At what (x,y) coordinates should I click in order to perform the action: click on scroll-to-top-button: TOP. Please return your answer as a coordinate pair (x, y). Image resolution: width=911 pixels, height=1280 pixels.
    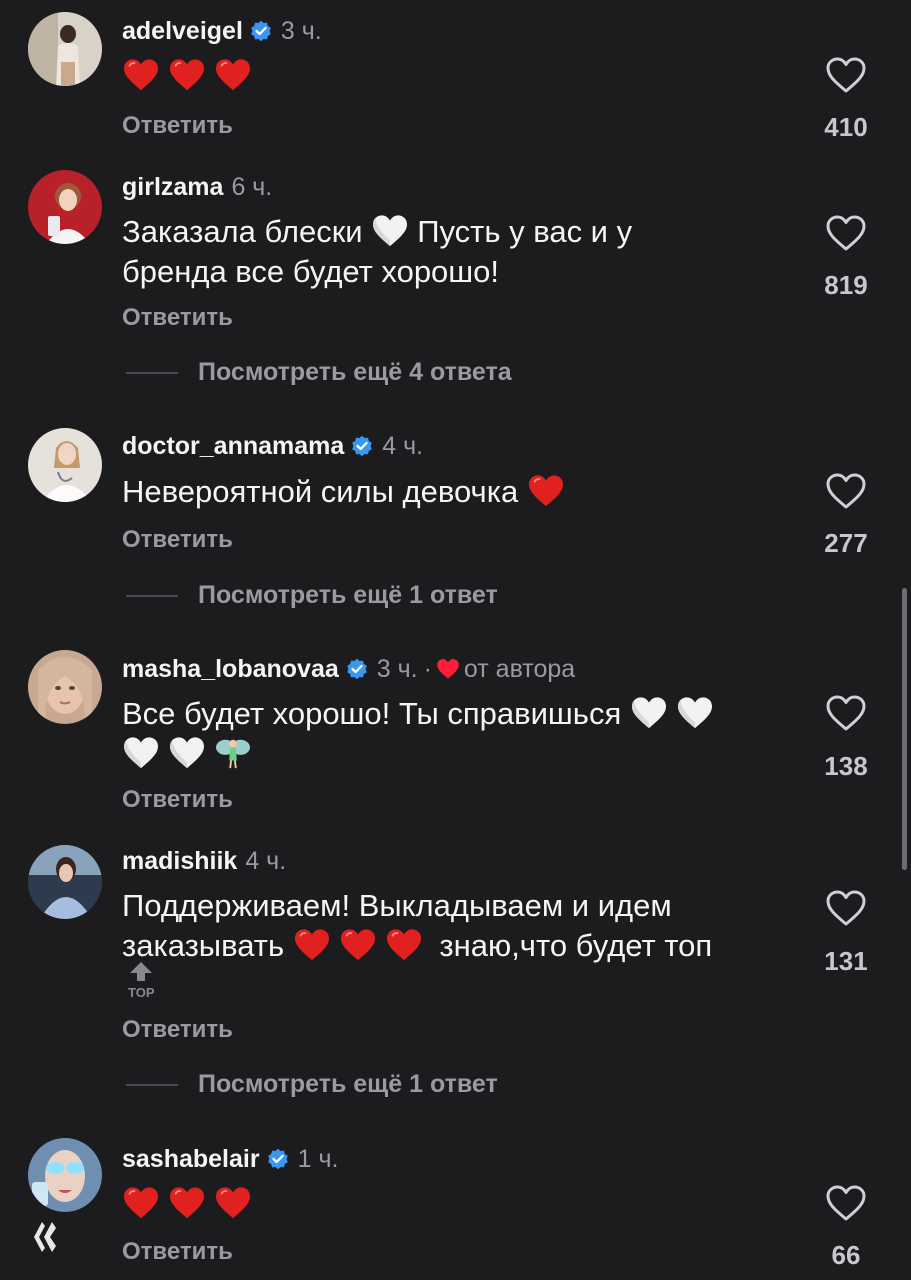
    Looking at the image, I should click on (141, 980).